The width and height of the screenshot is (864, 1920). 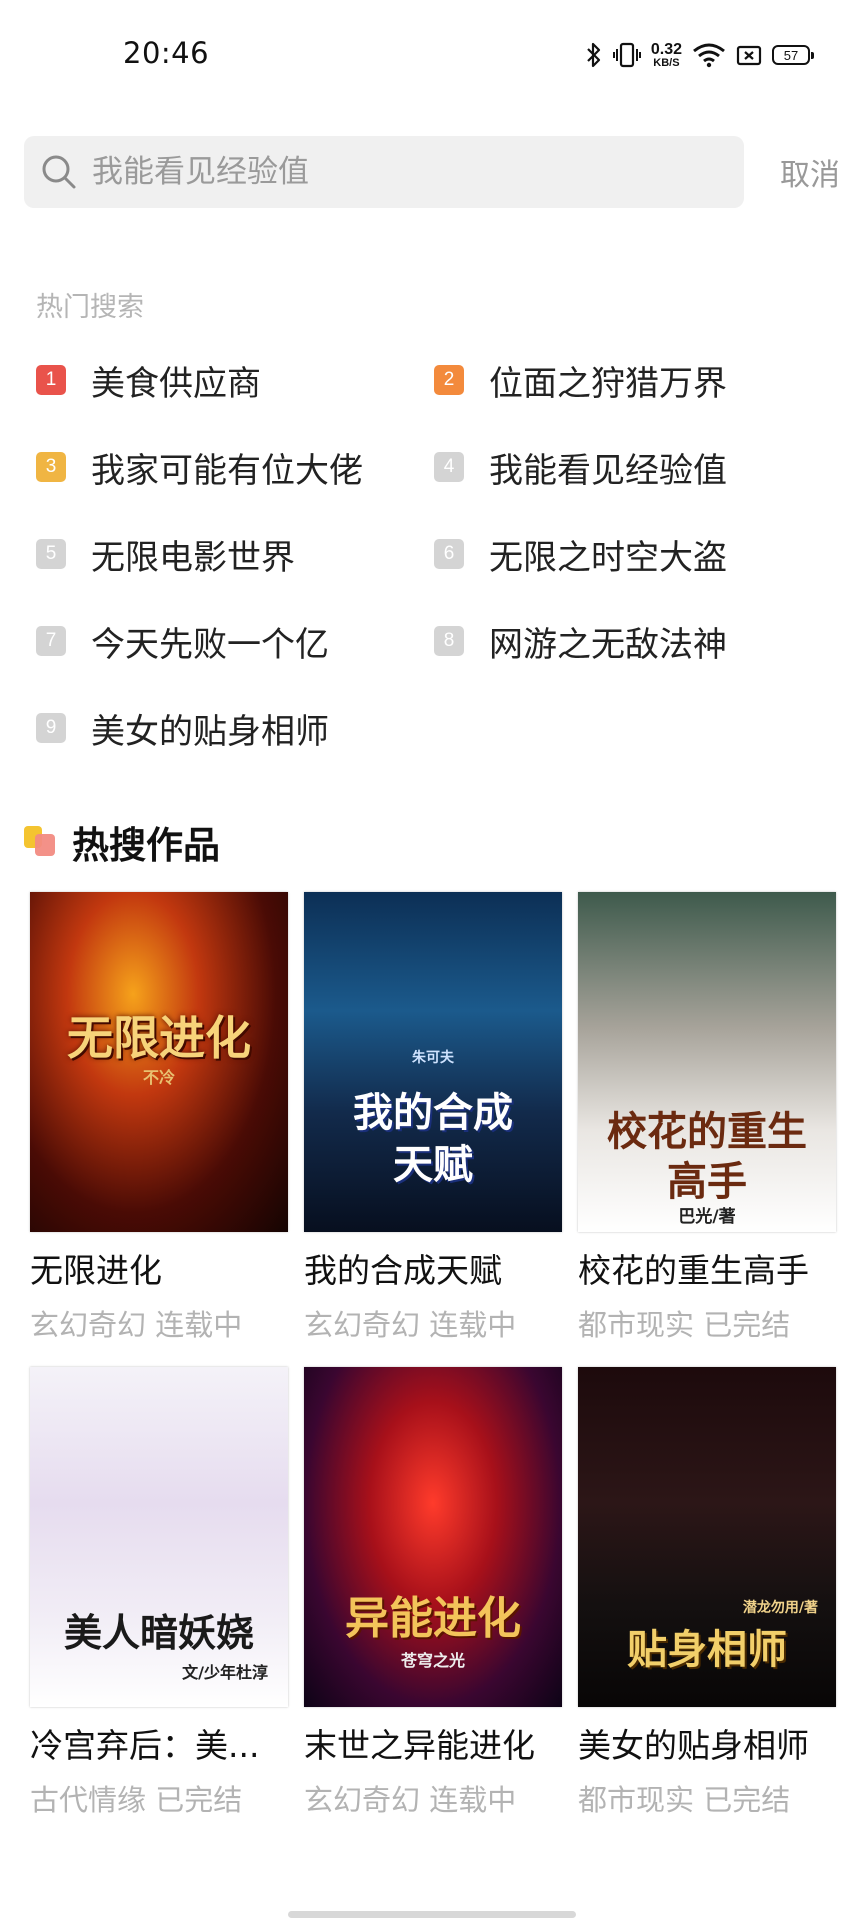 I want to click on hot-search-text: 美食供应商, so click(x=176, y=383).